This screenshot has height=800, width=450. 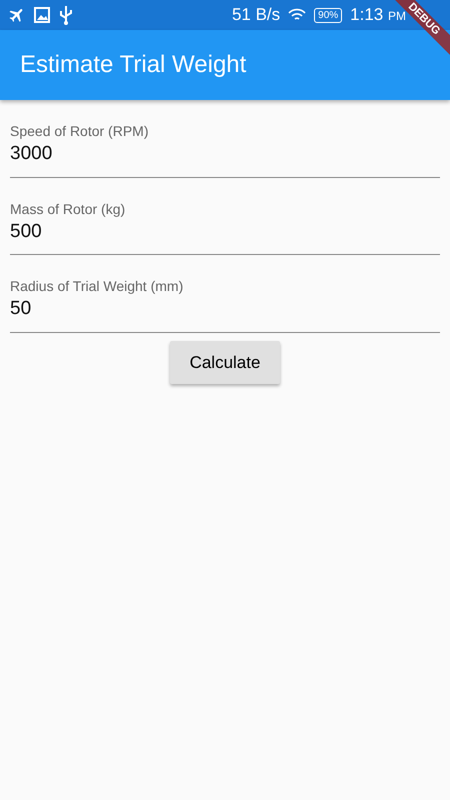 I want to click on input-field: 3000, so click(x=225, y=154).